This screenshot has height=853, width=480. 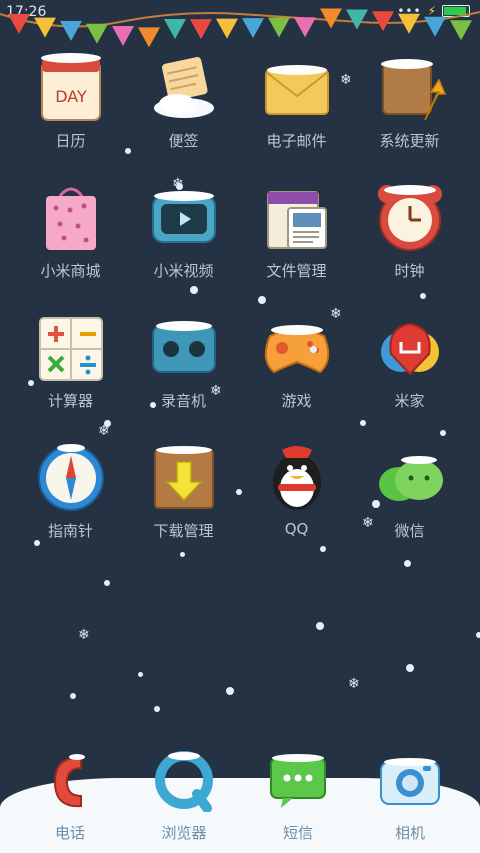 What do you see at coordinates (296, 141) in the screenshot?
I see `app-label-email: 电子邮件` at bounding box center [296, 141].